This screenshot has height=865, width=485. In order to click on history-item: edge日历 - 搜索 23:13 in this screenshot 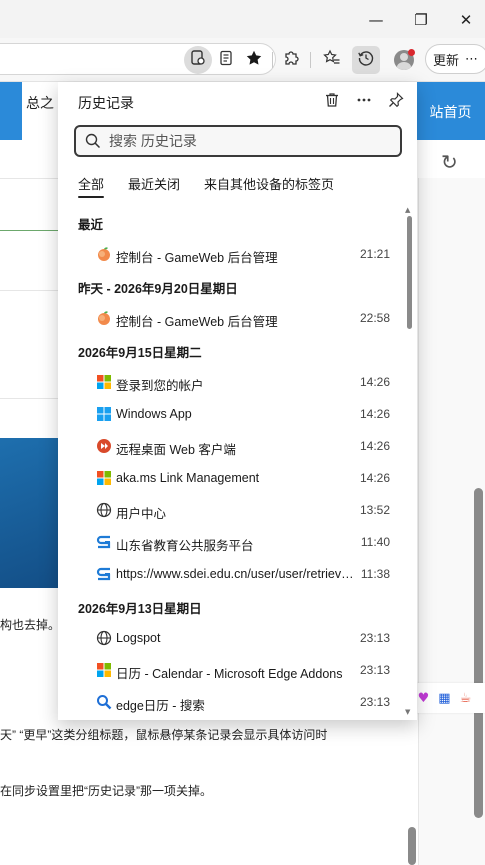, I will do `click(232, 702)`.